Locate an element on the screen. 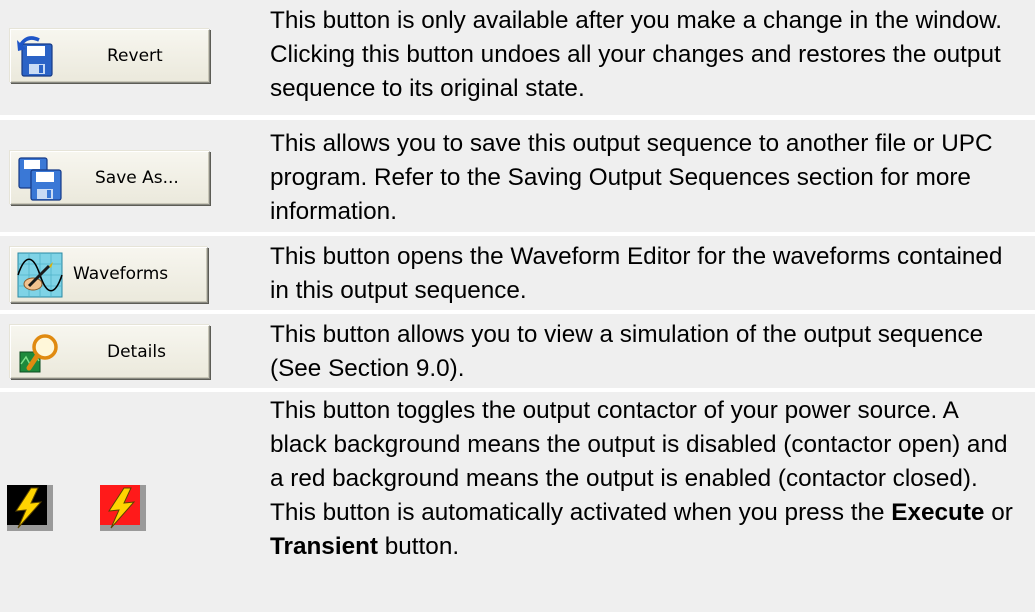  contactor-disabled-icon is located at coordinates (30, 508).